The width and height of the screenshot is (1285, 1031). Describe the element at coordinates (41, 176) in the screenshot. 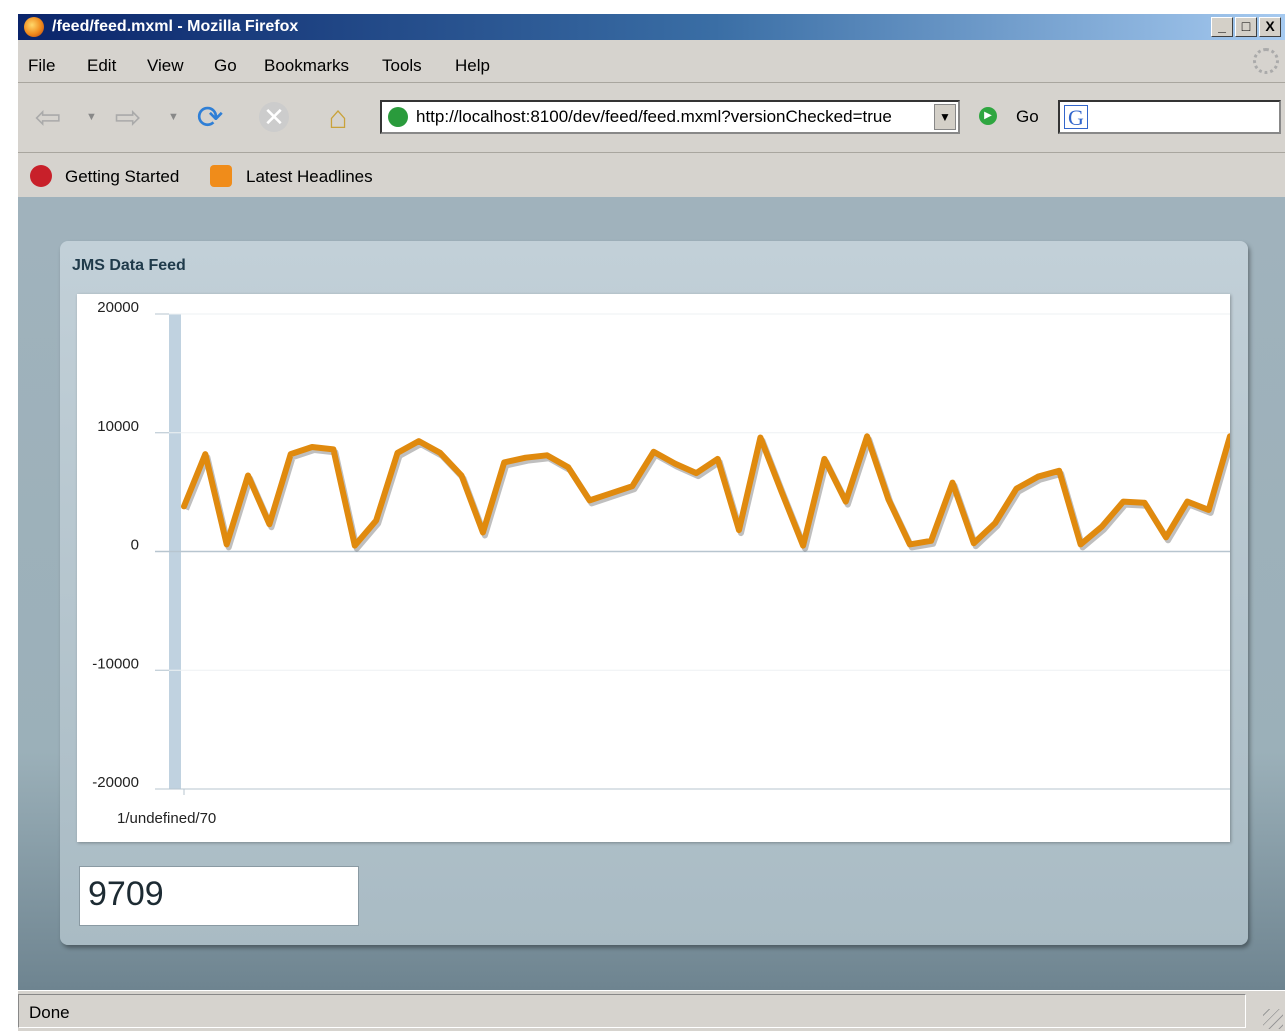

I see `firefox-bookmark-icon` at that location.